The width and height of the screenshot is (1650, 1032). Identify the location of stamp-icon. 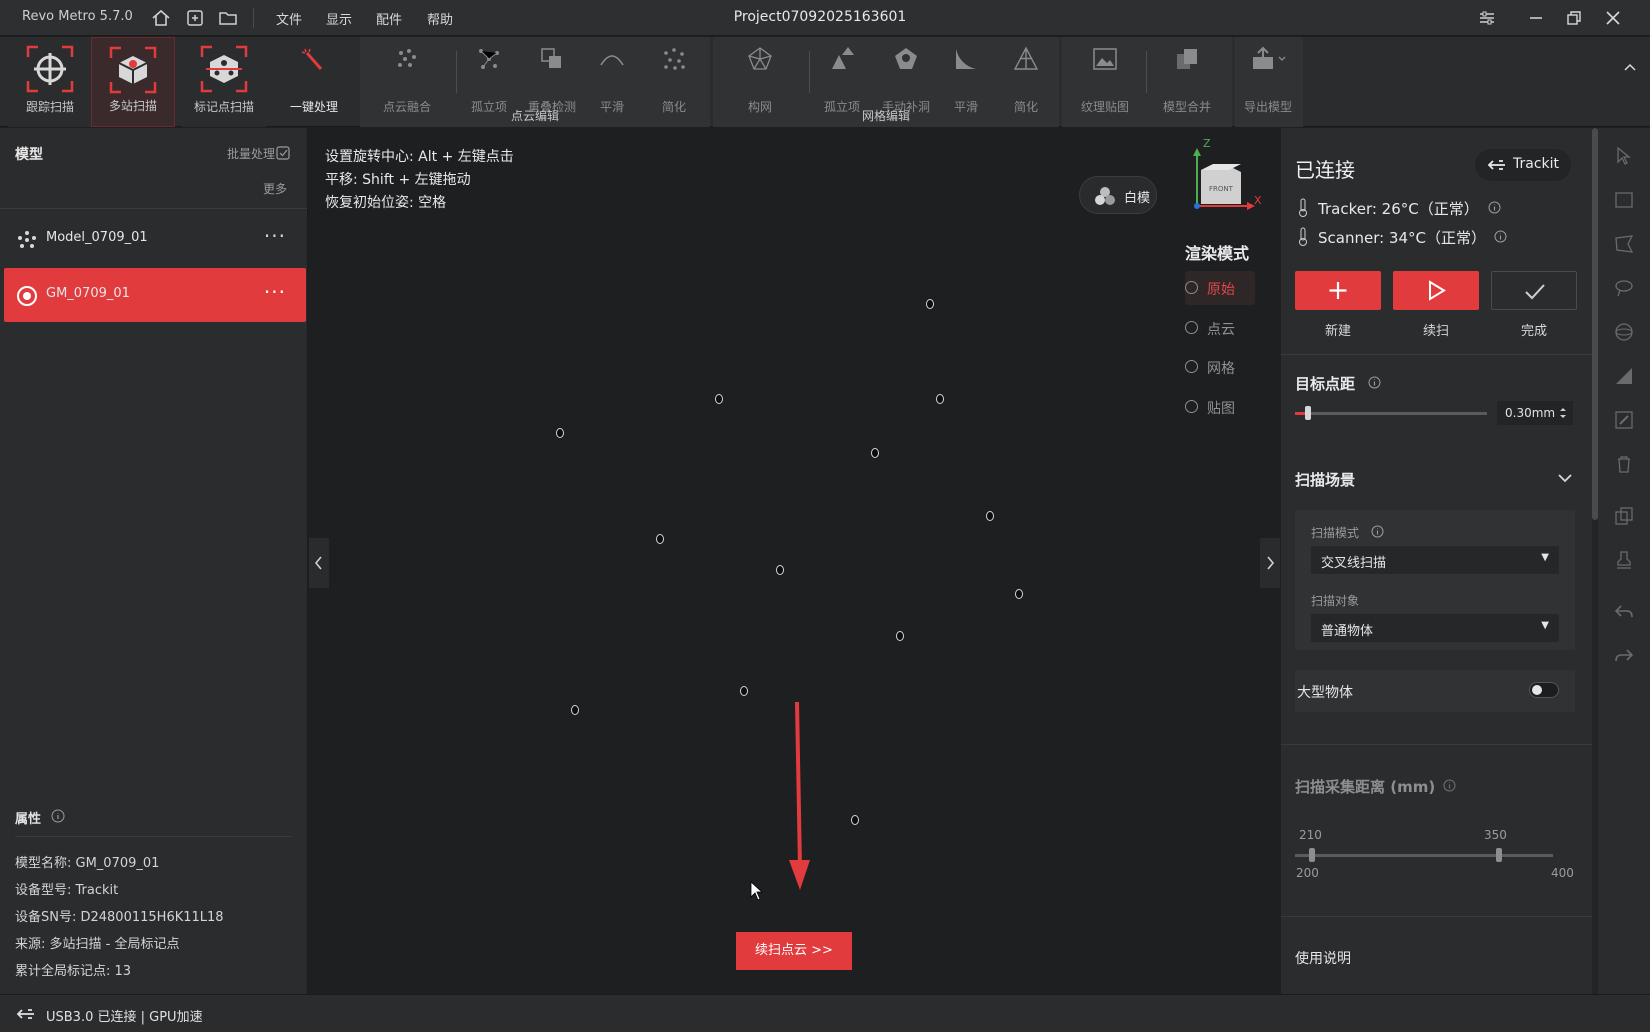
(1624, 560).